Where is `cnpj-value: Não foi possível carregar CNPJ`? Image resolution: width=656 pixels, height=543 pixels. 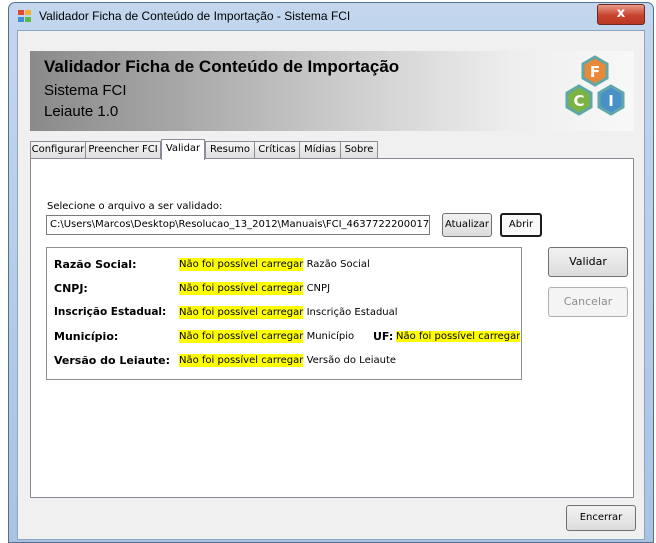
cnpj-value: Não foi possível carregar CNPJ is located at coordinates (255, 288).